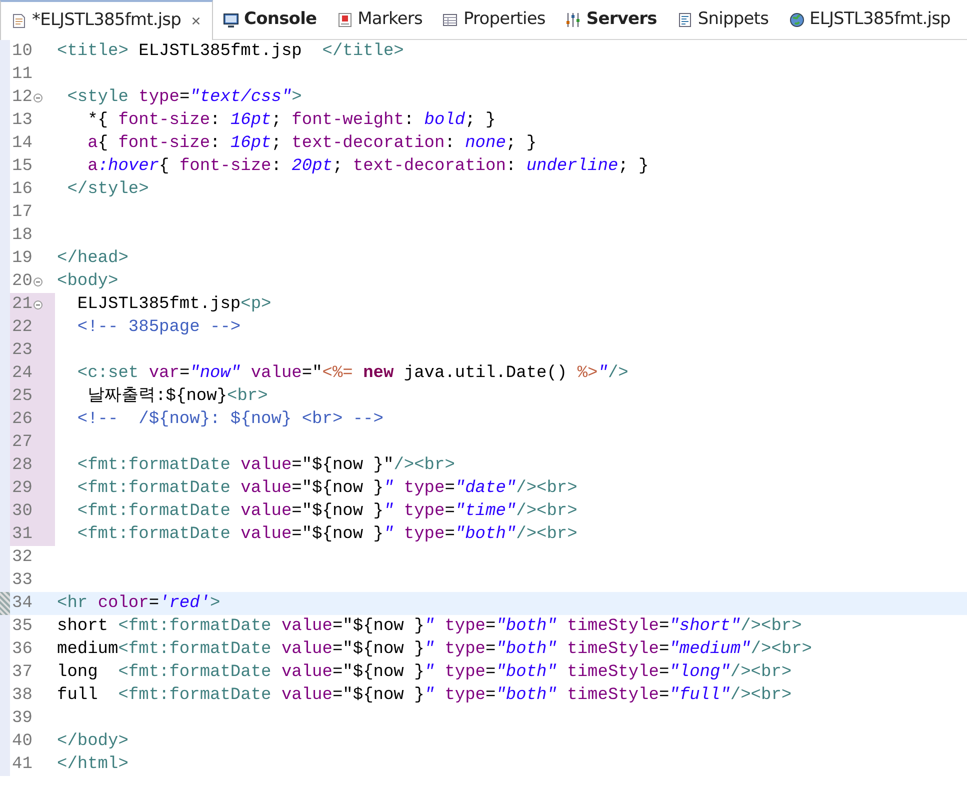 The image size is (967, 789). I want to click on view-tab: Servers, so click(611, 20).